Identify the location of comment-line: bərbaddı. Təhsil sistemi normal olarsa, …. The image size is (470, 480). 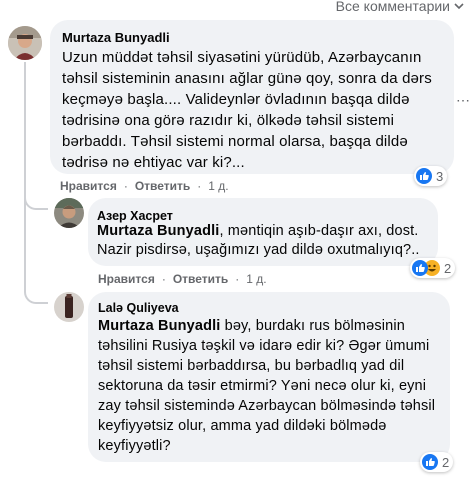
(235, 141).